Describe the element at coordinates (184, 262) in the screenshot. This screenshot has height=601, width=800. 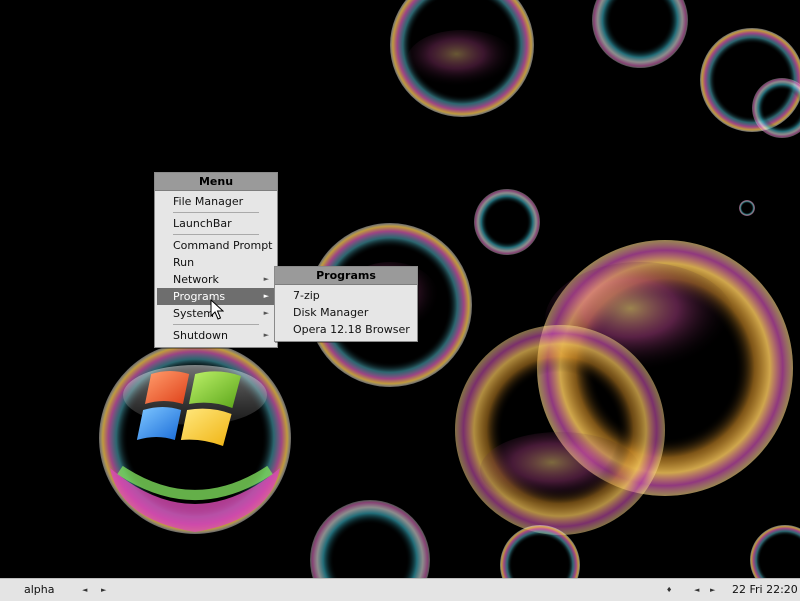
I see `menu-item-label: Run` at that location.